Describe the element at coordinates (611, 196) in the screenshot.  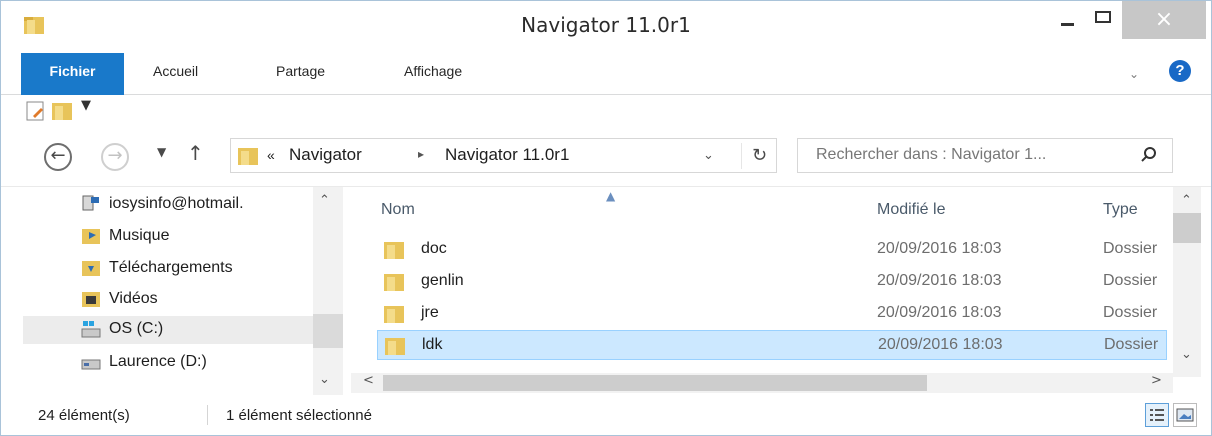
I see `sort-ascending-icon: ▲` at that location.